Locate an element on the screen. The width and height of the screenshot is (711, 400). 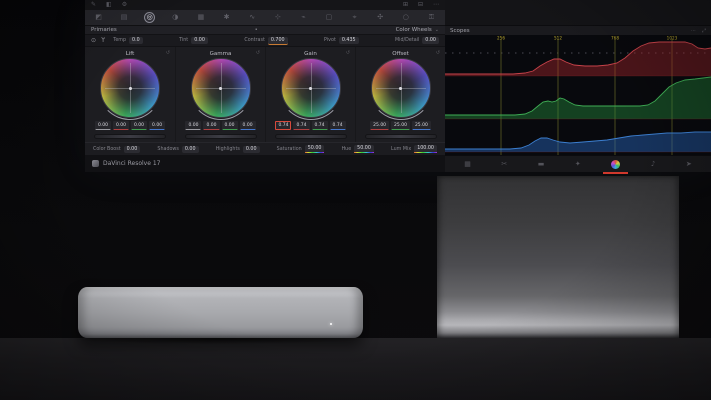
wheel-crosshair-dot is located at coordinates (310, 88).